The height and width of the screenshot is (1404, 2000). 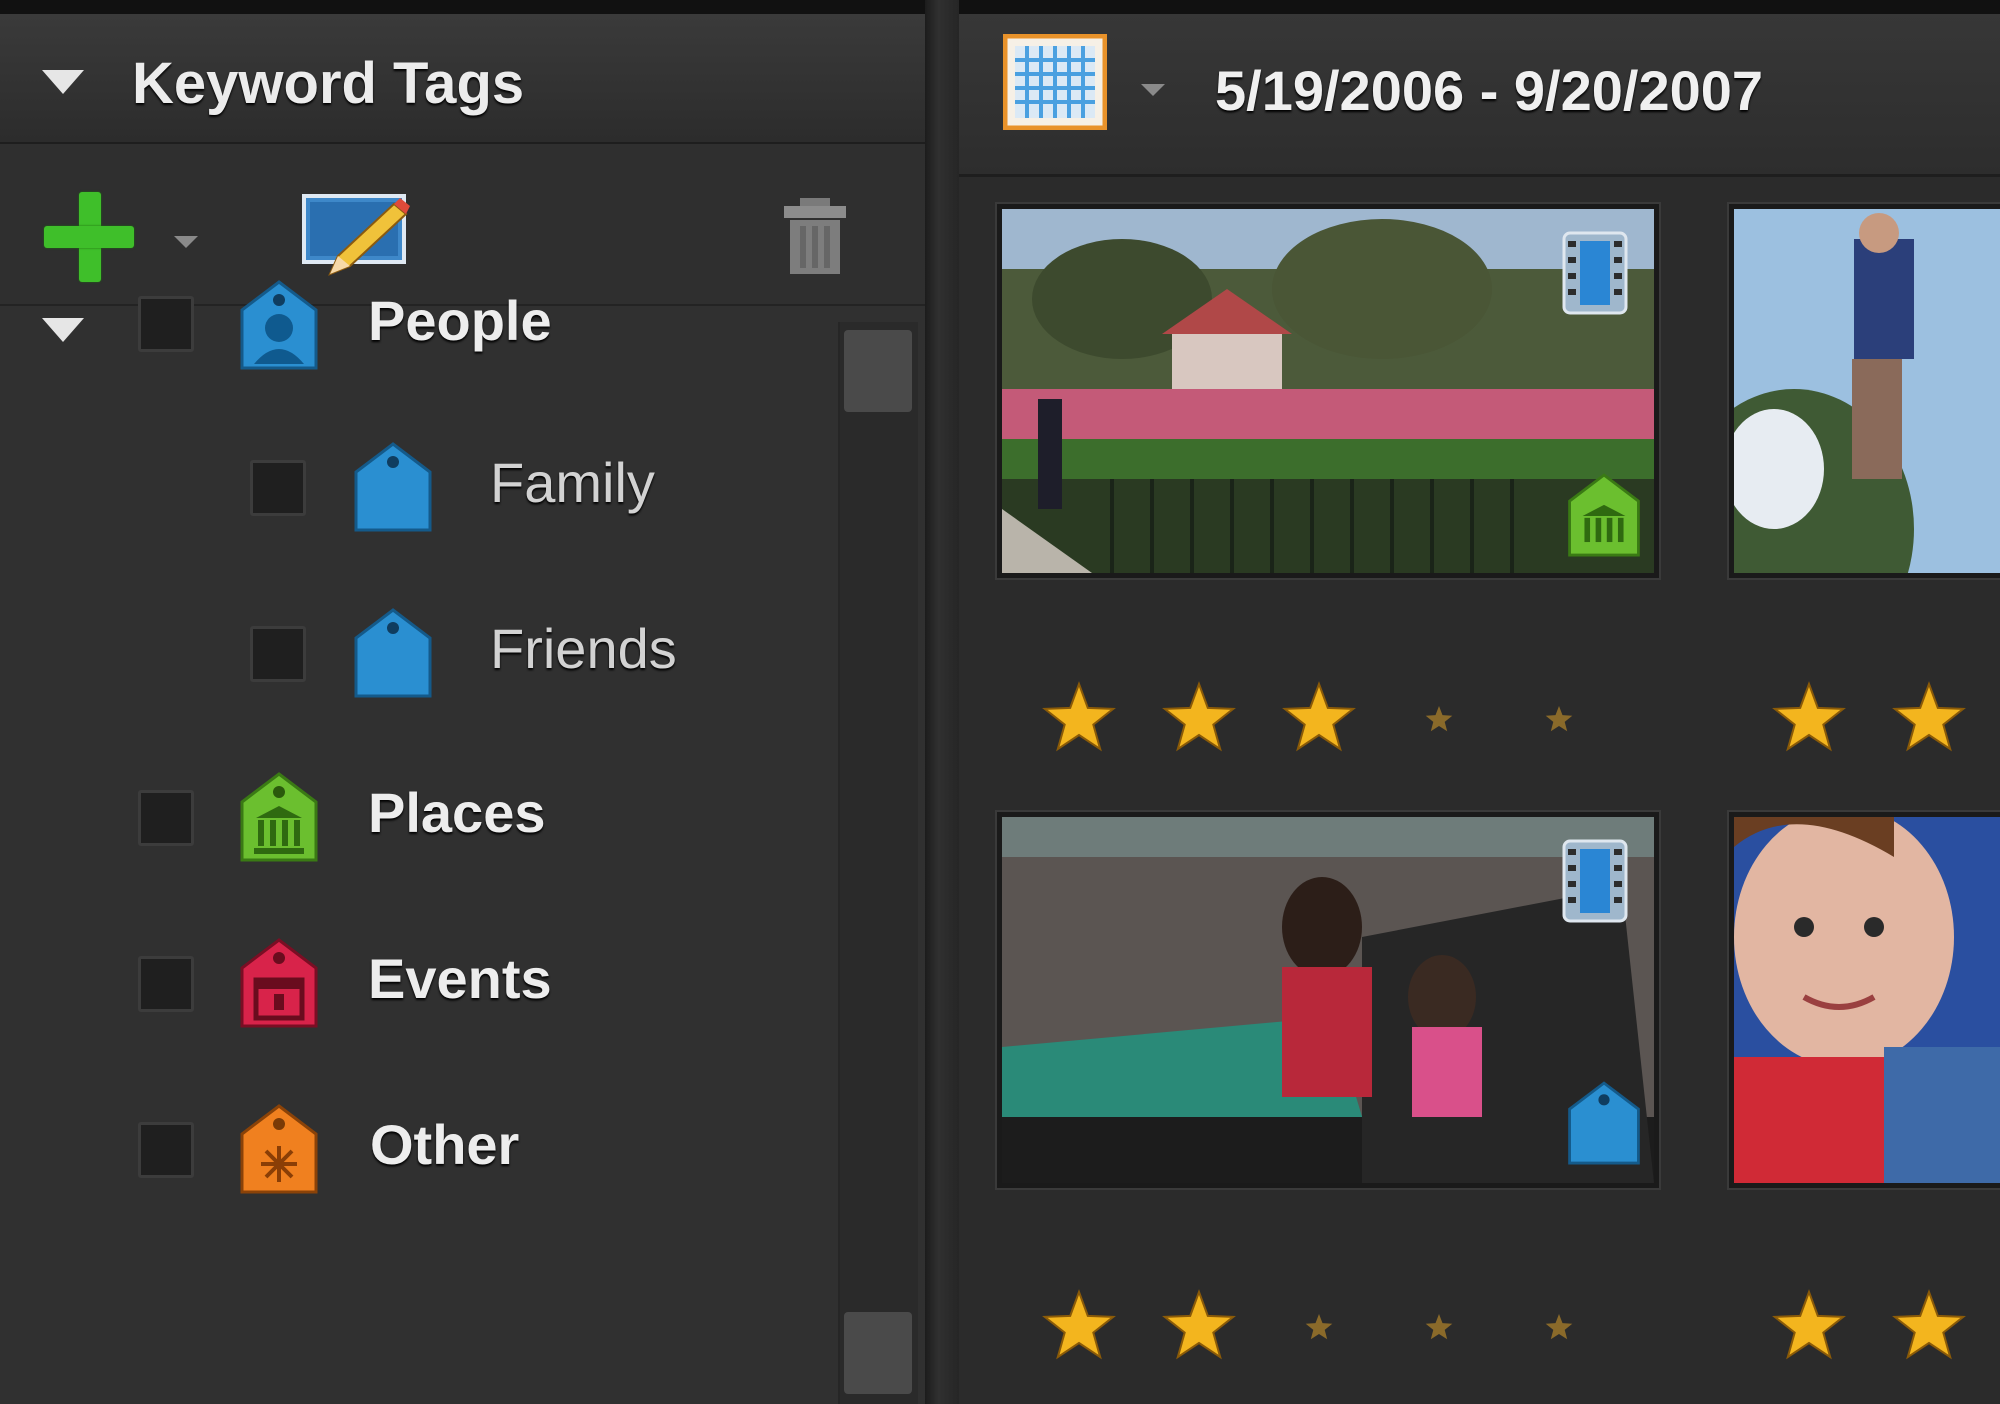 What do you see at coordinates (942, 702) in the screenshot?
I see `panel-divider` at bounding box center [942, 702].